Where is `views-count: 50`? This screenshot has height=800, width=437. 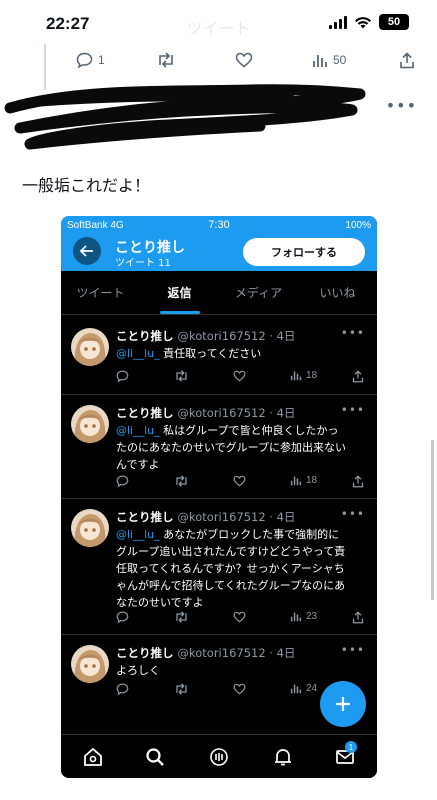
views-count: 50 is located at coordinates (340, 60).